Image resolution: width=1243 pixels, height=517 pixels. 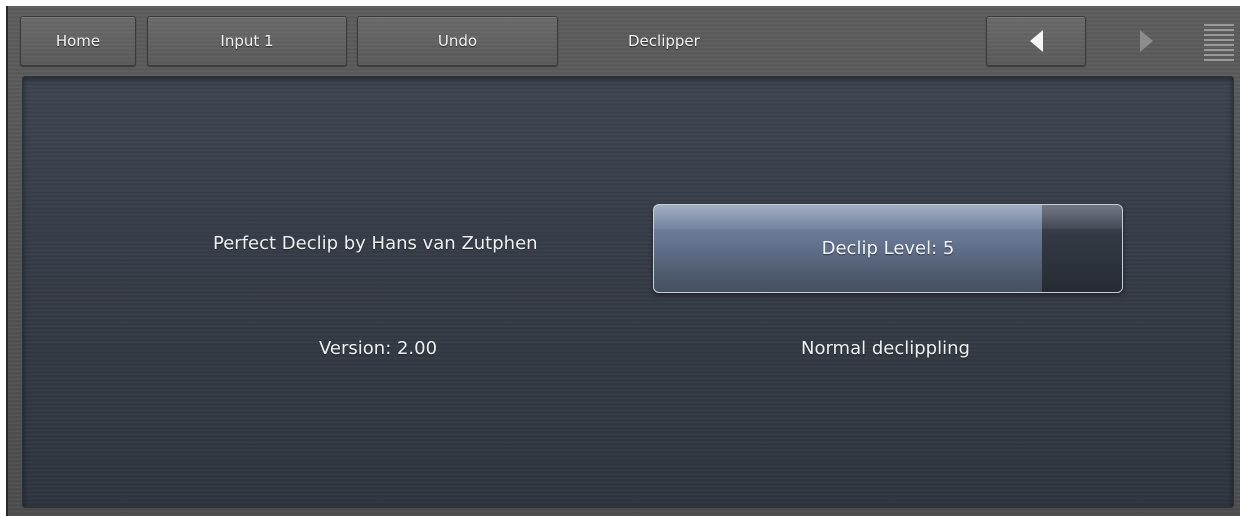 What do you see at coordinates (1219, 44) in the screenshot?
I see `menu-icon` at bounding box center [1219, 44].